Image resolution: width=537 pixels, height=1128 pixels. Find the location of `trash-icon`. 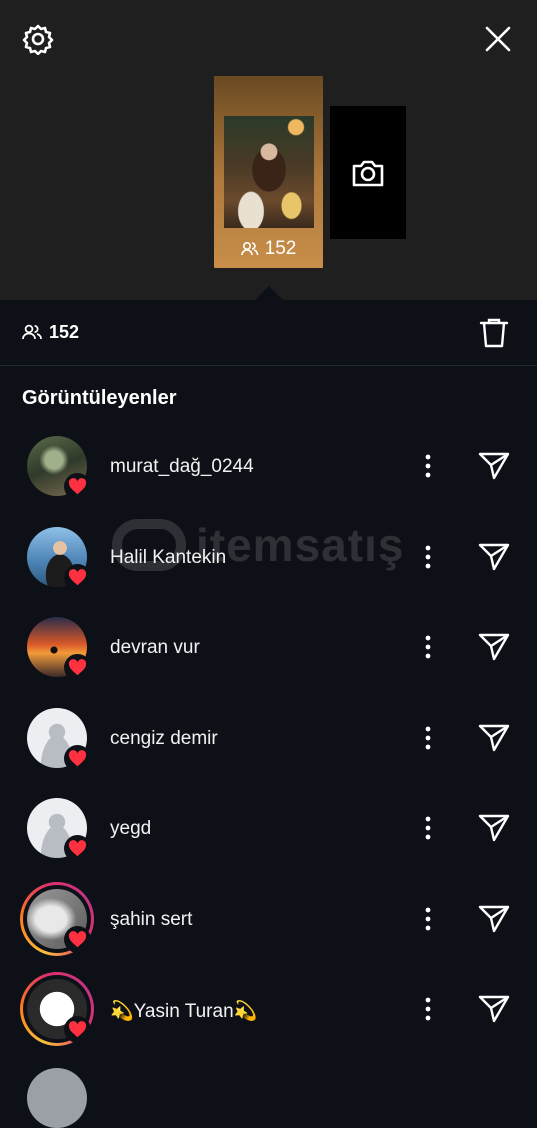

trash-icon is located at coordinates (494, 333).